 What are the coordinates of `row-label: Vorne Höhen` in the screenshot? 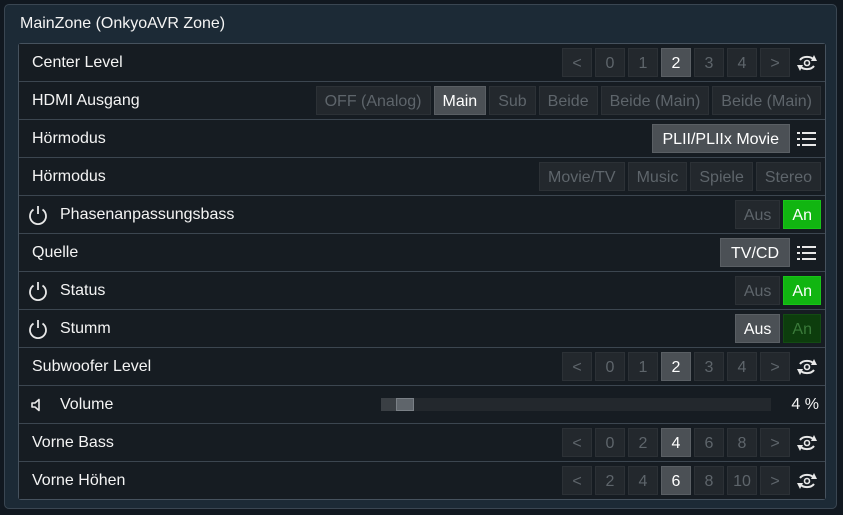 It's located at (79, 480).